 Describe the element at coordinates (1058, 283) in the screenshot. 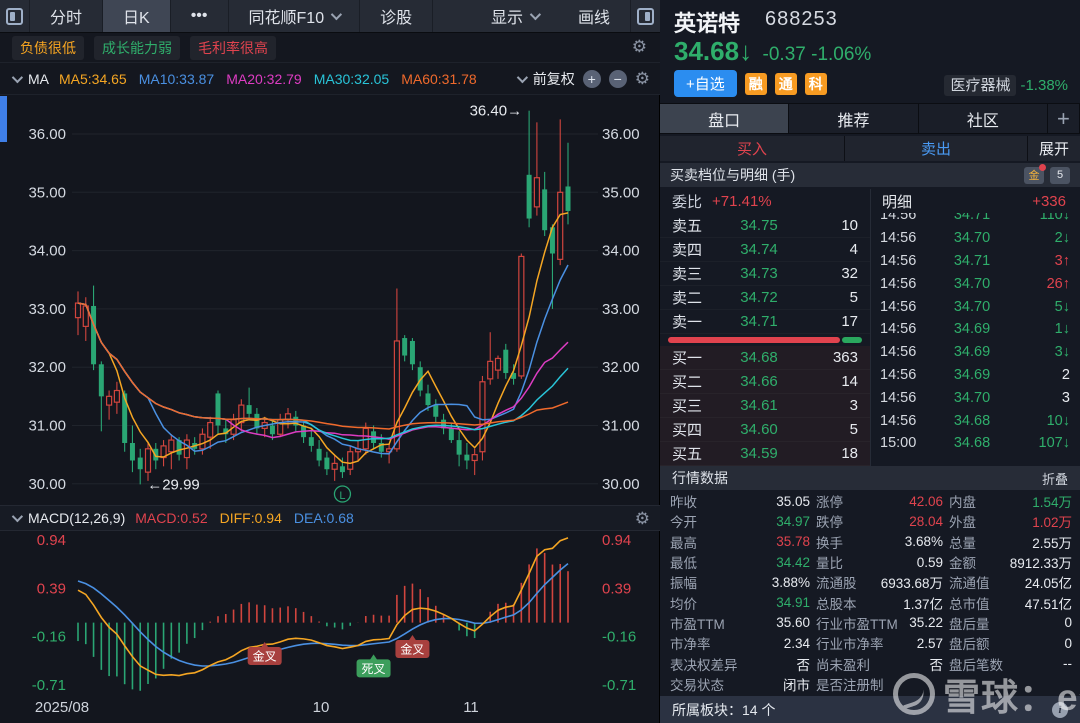

I see `detail-volume: 26↑` at that location.